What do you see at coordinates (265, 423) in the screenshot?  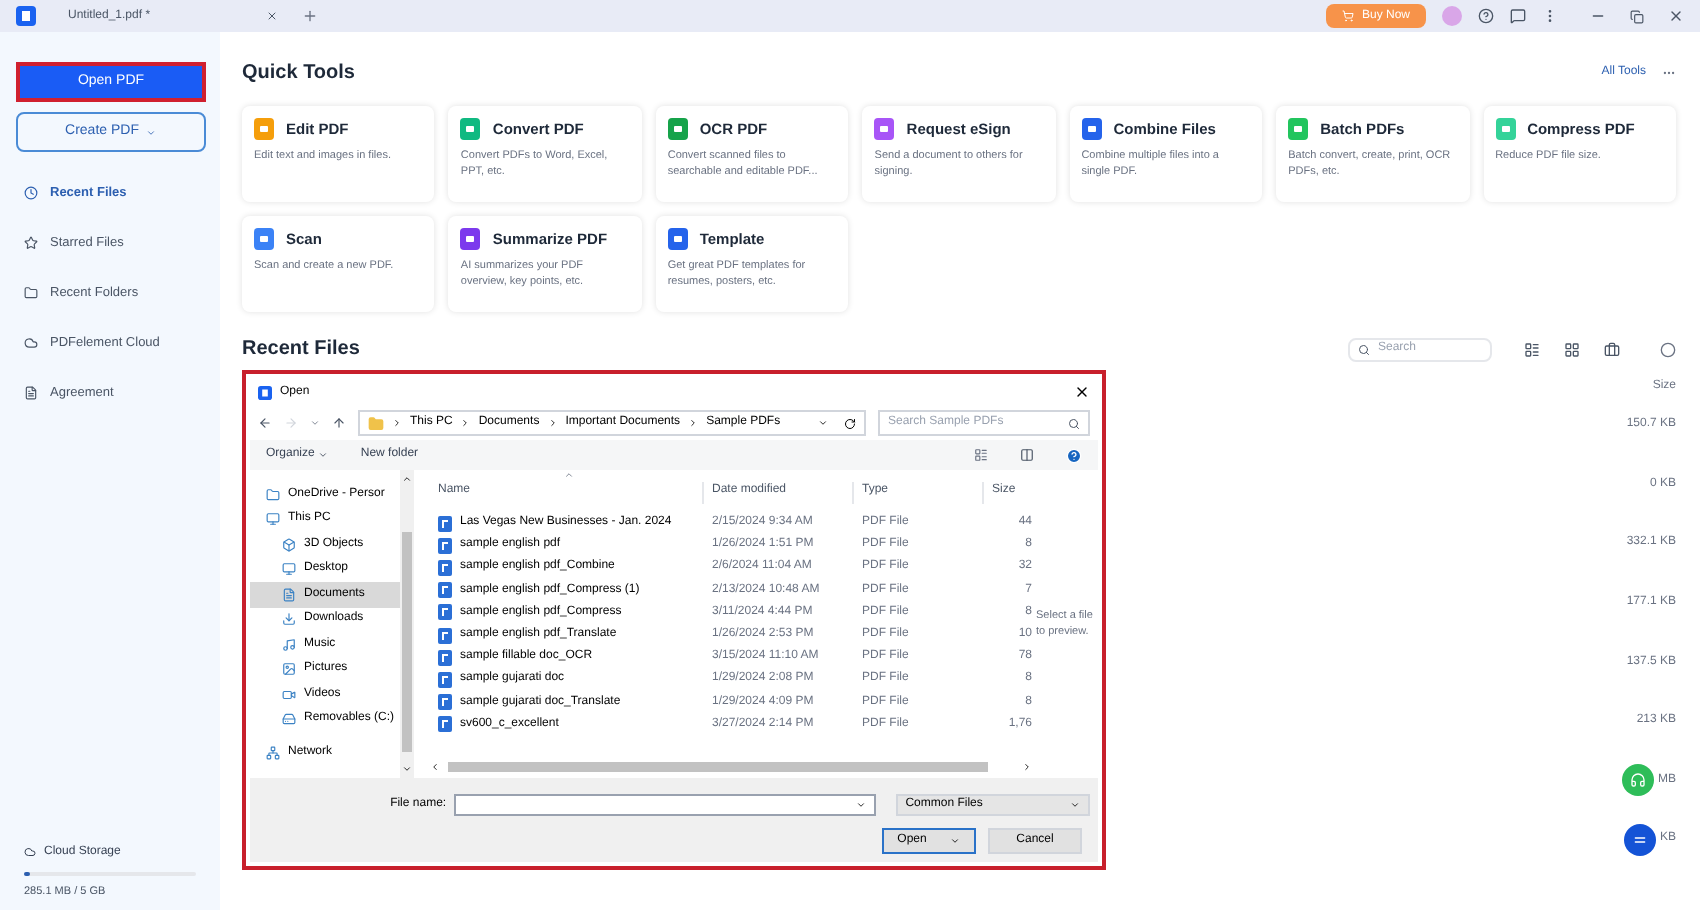 I see `back-icon` at bounding box center [265, 423].